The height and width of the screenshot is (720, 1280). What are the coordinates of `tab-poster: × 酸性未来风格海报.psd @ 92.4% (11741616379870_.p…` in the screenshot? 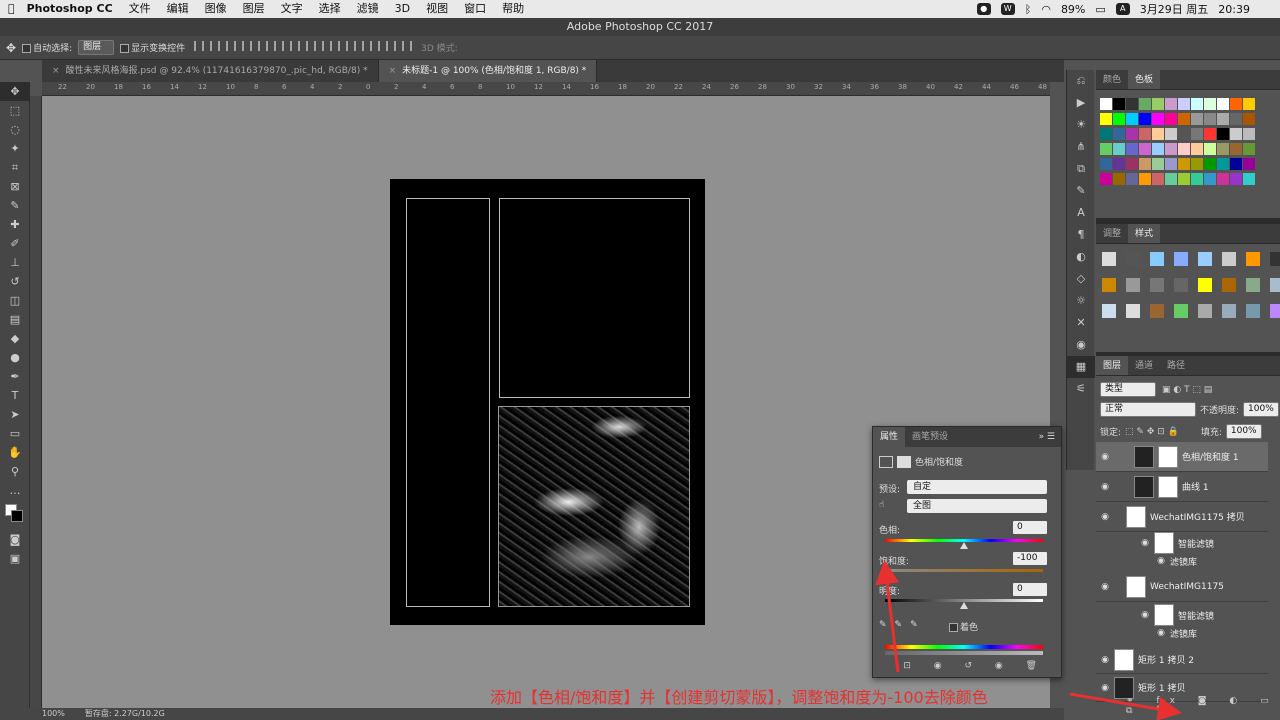 It's located at (210, 71).